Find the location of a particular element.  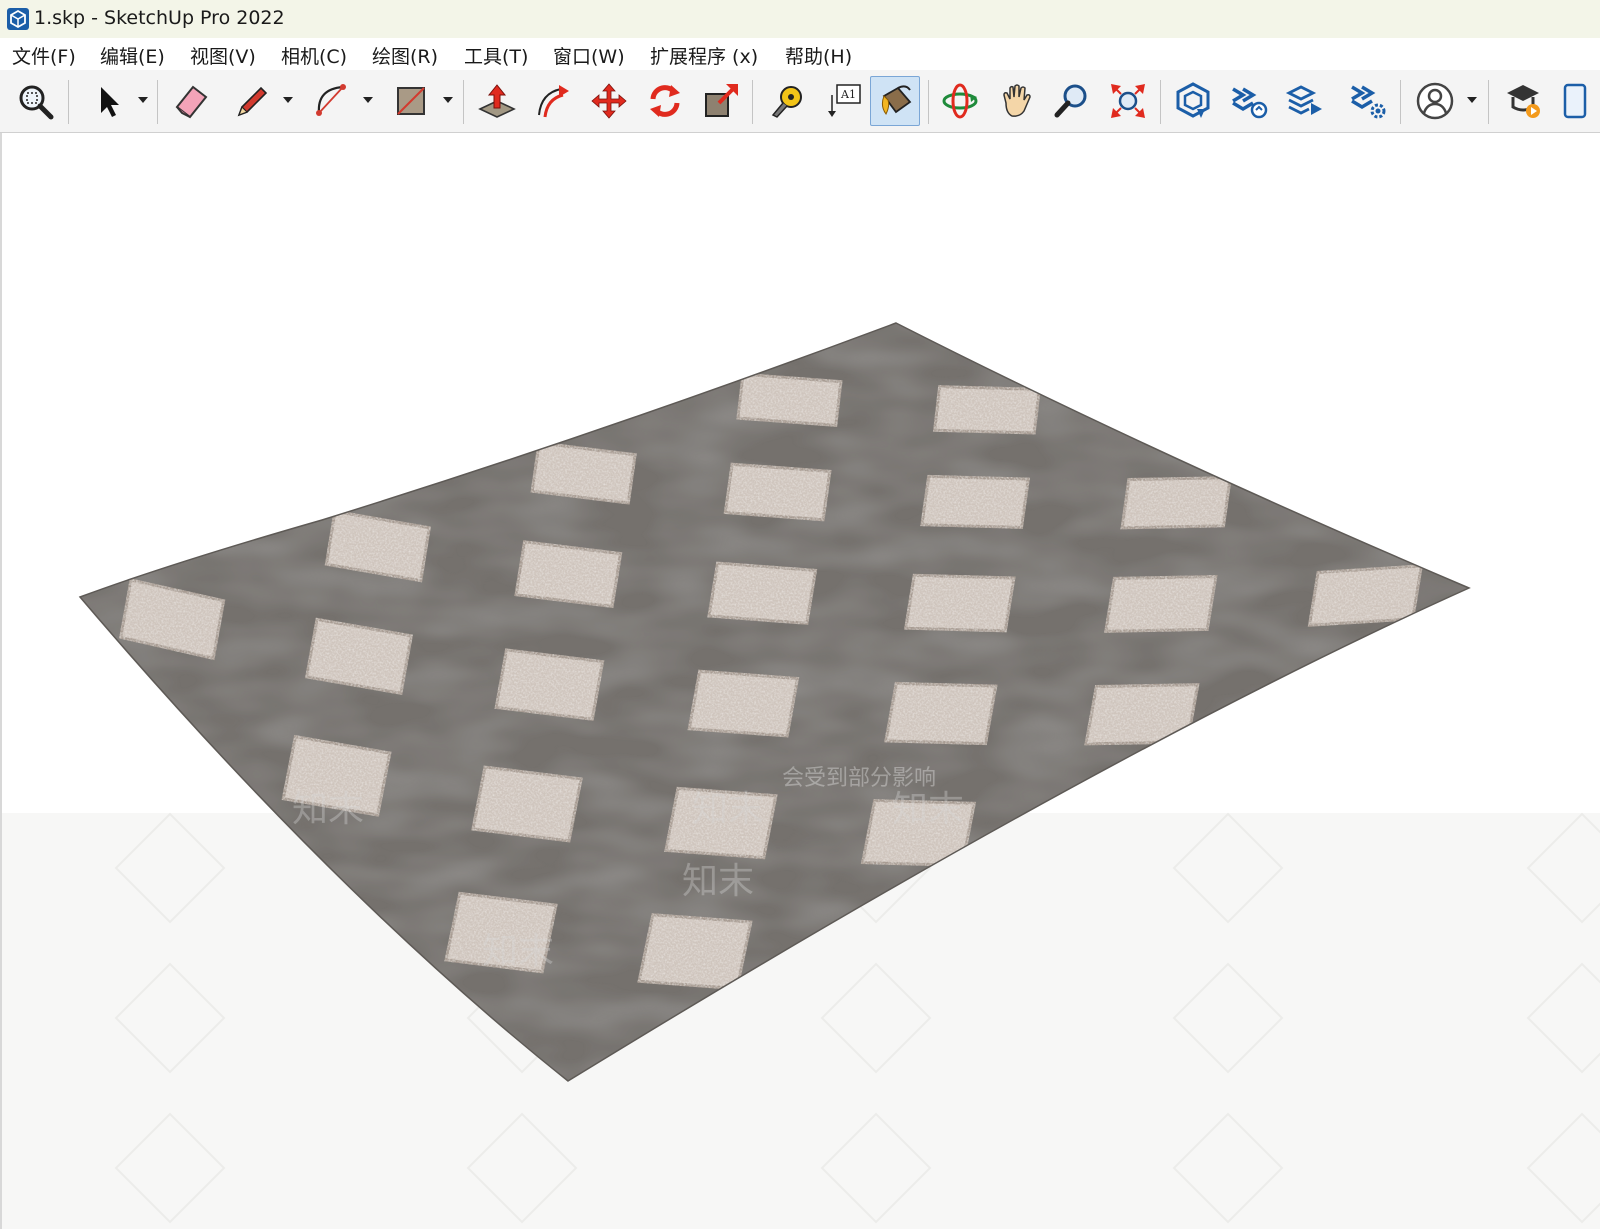

select-arrow-icon is located at coordinates (110, 102).